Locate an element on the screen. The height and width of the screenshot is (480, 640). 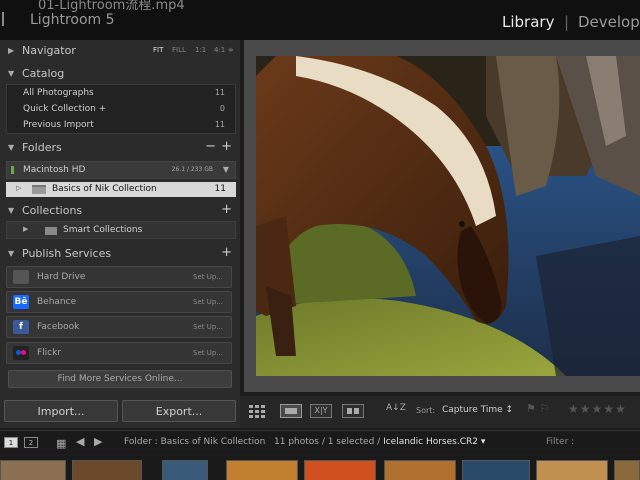
add-folder-icon: + is located at coordinates (226, 146).